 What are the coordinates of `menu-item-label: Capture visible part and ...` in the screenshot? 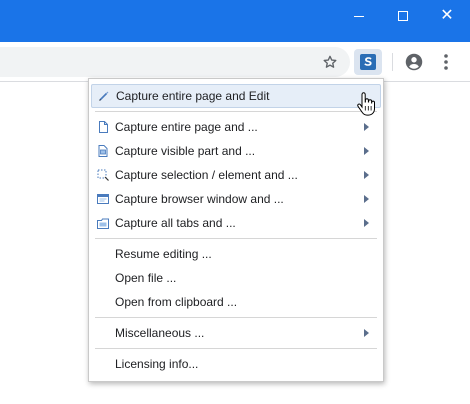 It's located at (185, 151).